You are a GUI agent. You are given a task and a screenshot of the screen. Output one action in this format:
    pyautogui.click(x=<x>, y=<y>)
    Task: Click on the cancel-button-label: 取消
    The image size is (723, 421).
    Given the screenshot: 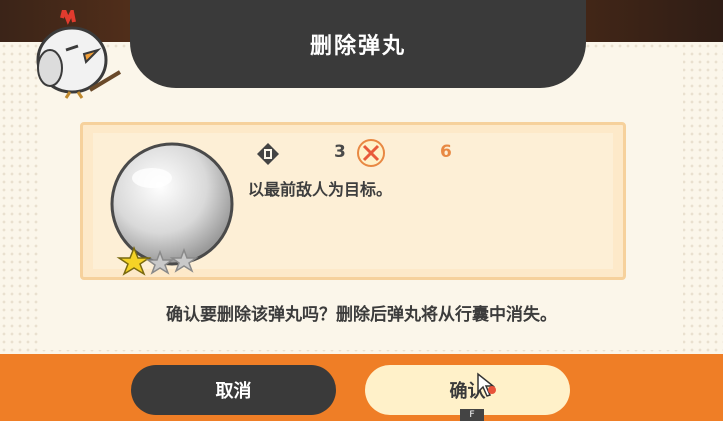 What is the action you would take?
    pyautogui.click(x=233, y=391)
    